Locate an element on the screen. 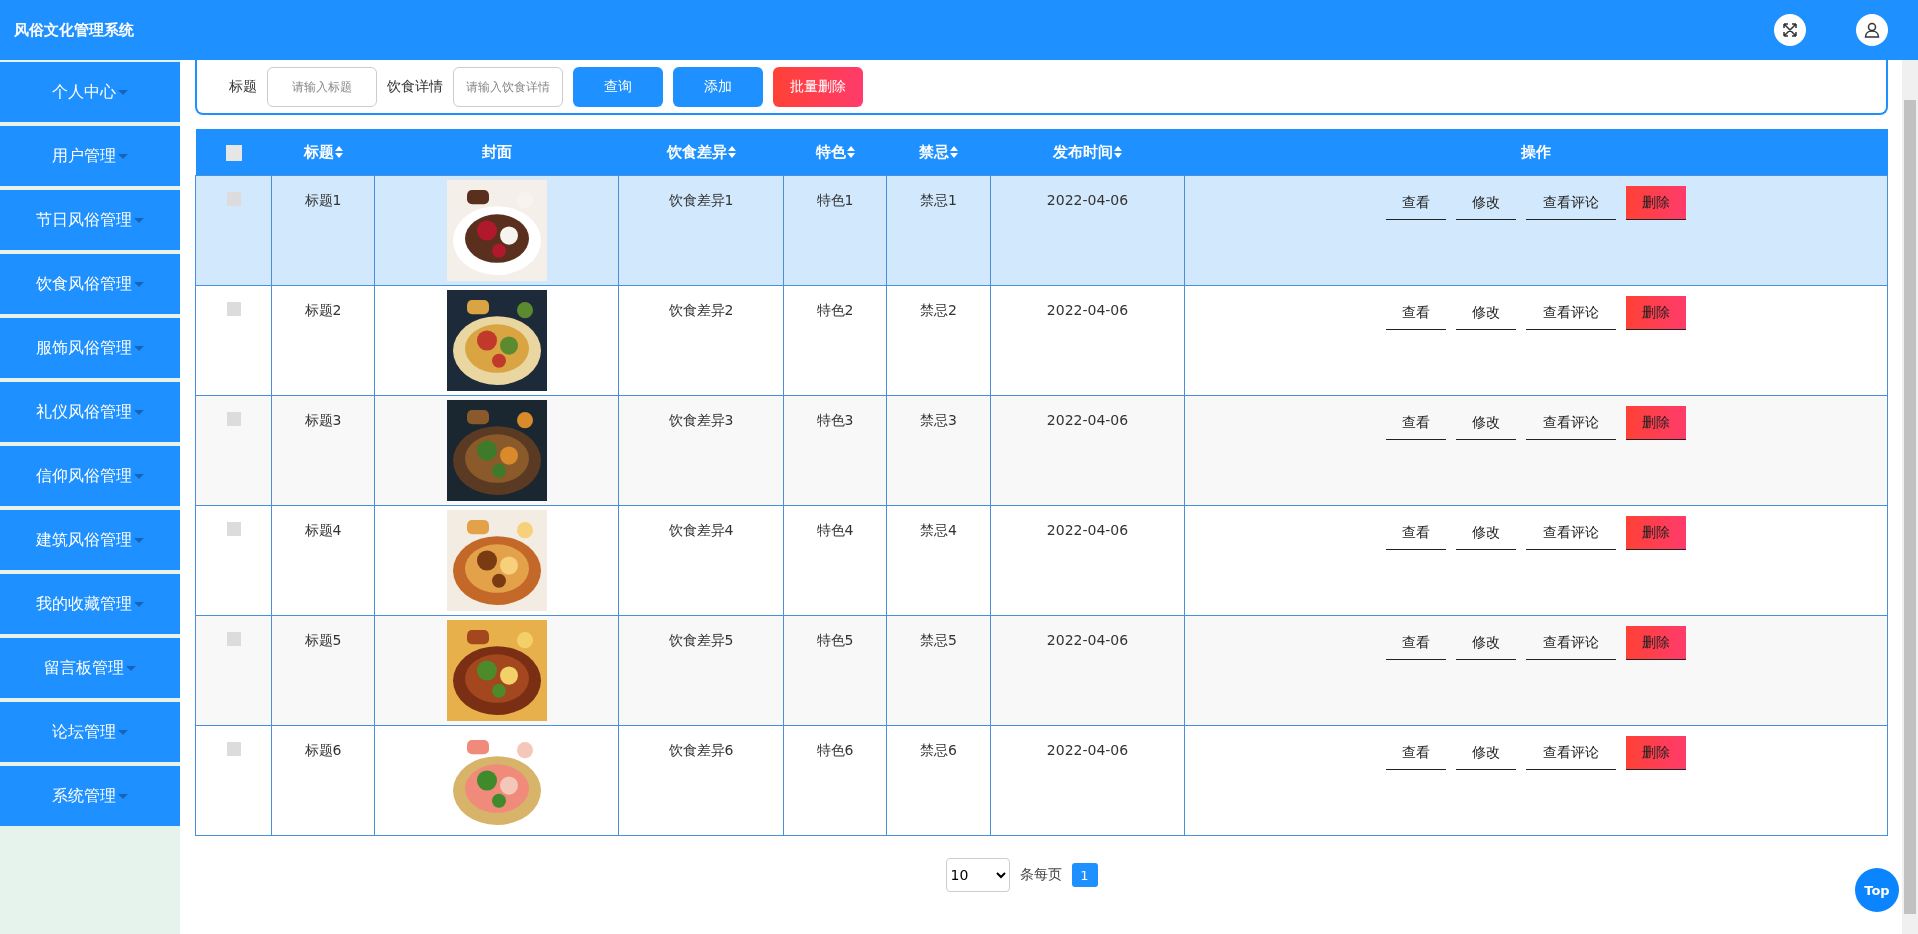  table-cell: 标题3 is located at coordinates (323, 420).